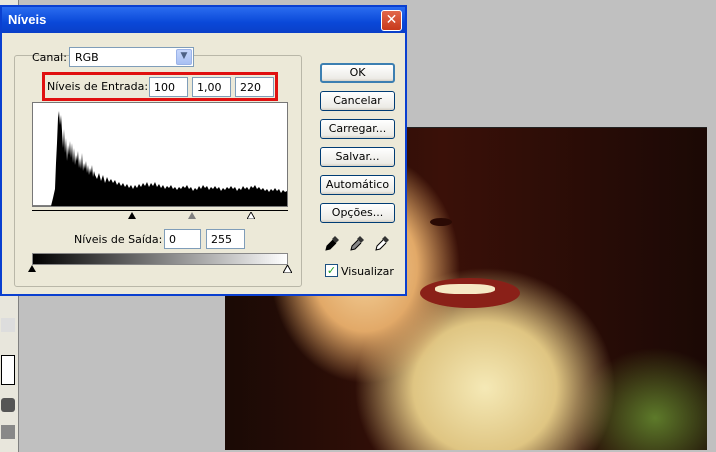  Describe the element at coordinates (357, 185) in the screenshot. I see `auto-button: Automático` at that location.